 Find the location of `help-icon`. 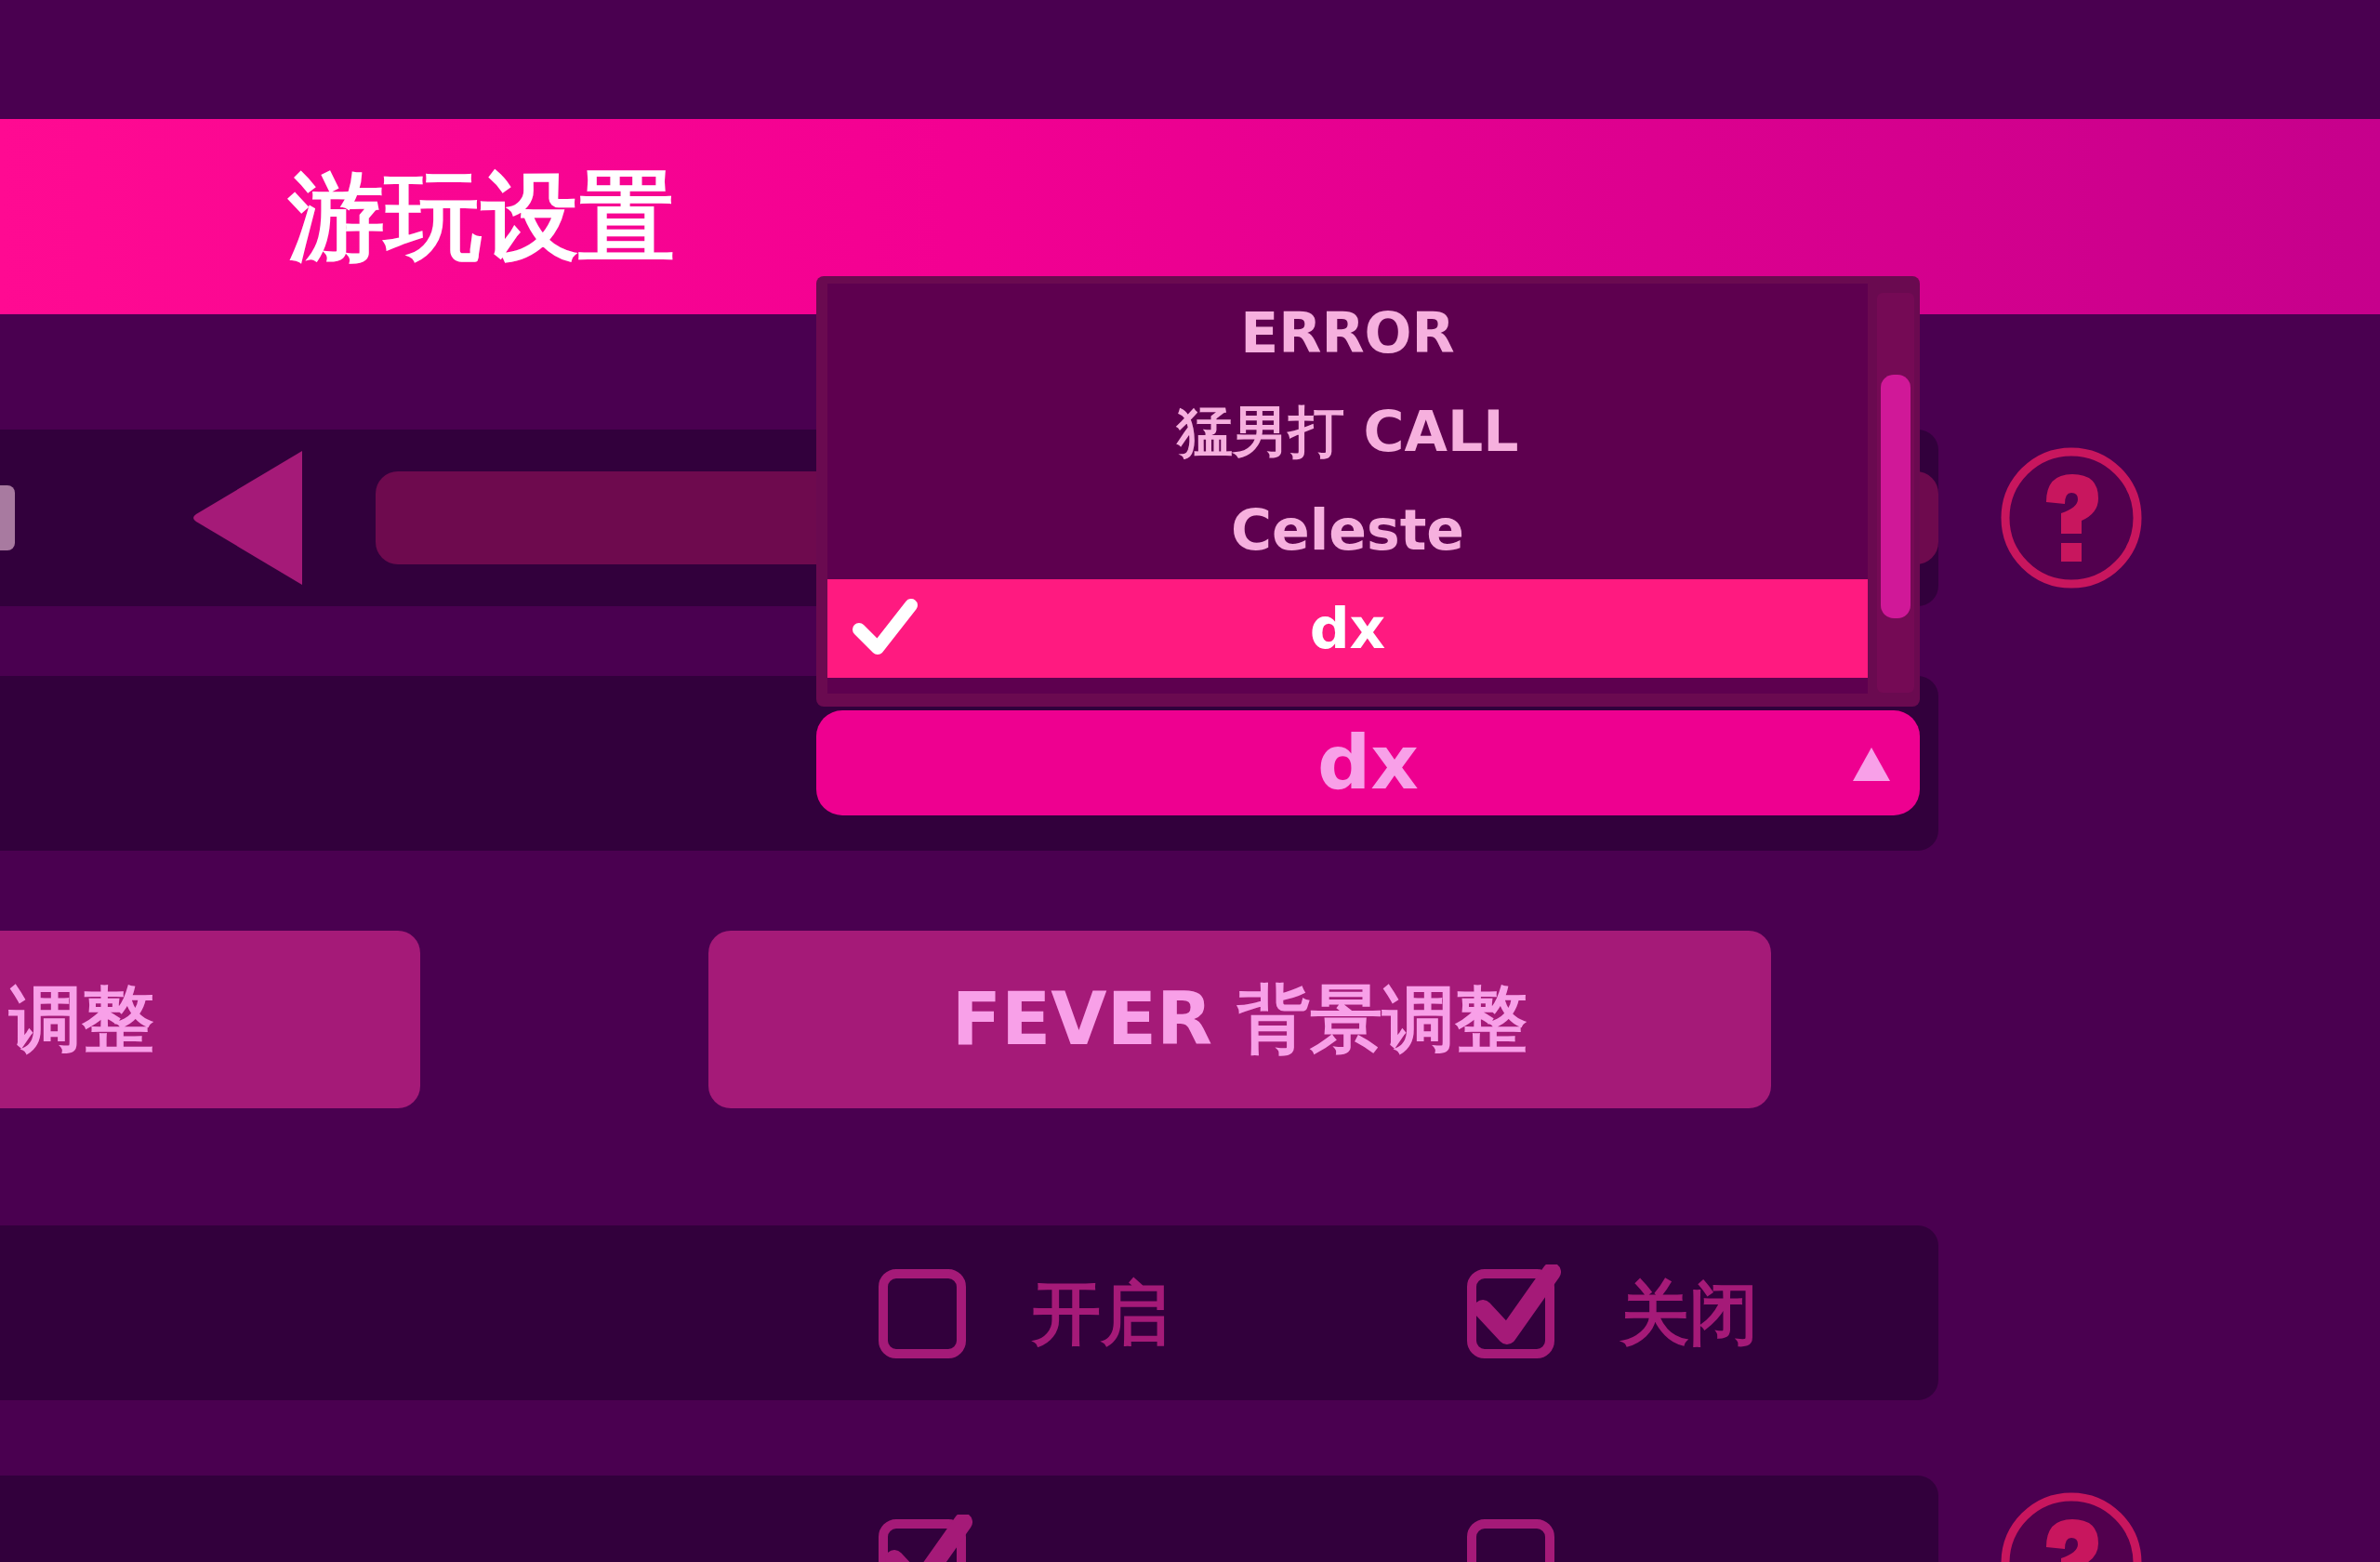

help-icon is located at coordinates (2071, 517).